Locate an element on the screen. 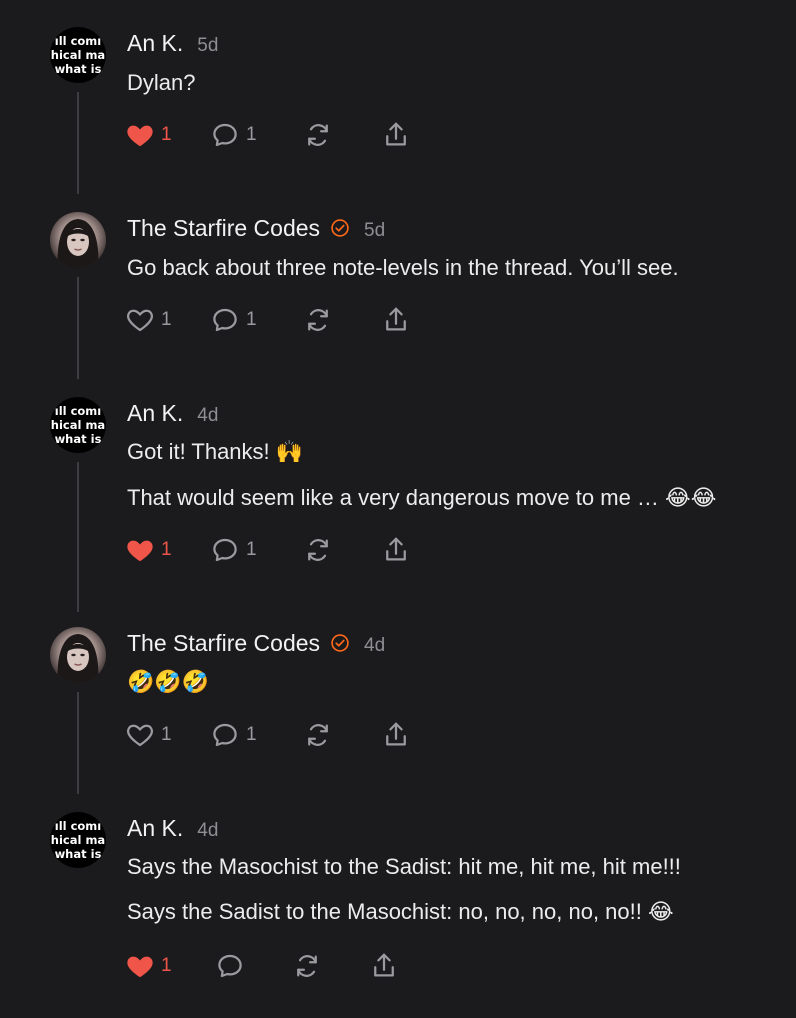 Image resolution: width=796 pixels, height=1018 pixels. note-text: Dylan? is located at coordinates (161, 82).